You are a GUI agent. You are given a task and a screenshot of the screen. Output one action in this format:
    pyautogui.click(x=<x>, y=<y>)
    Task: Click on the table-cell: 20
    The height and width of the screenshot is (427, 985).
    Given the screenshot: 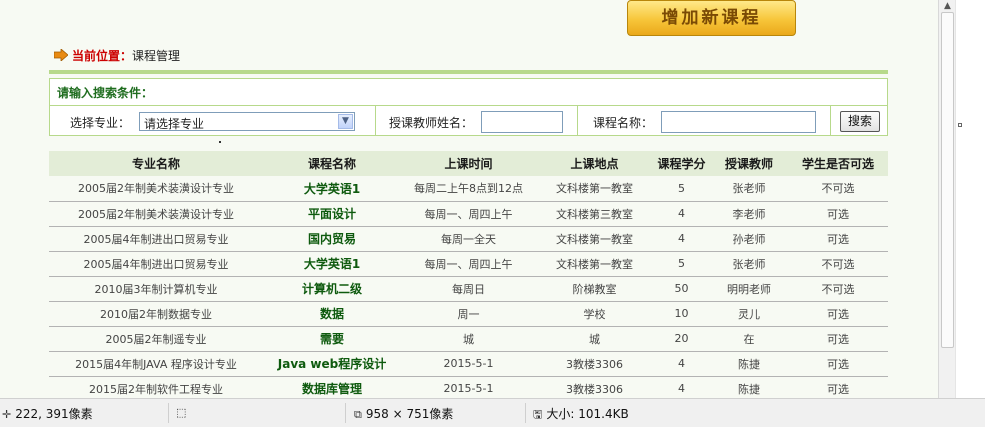 What is the action you would take?
    pyautogui.click(x=681, y=339)
    